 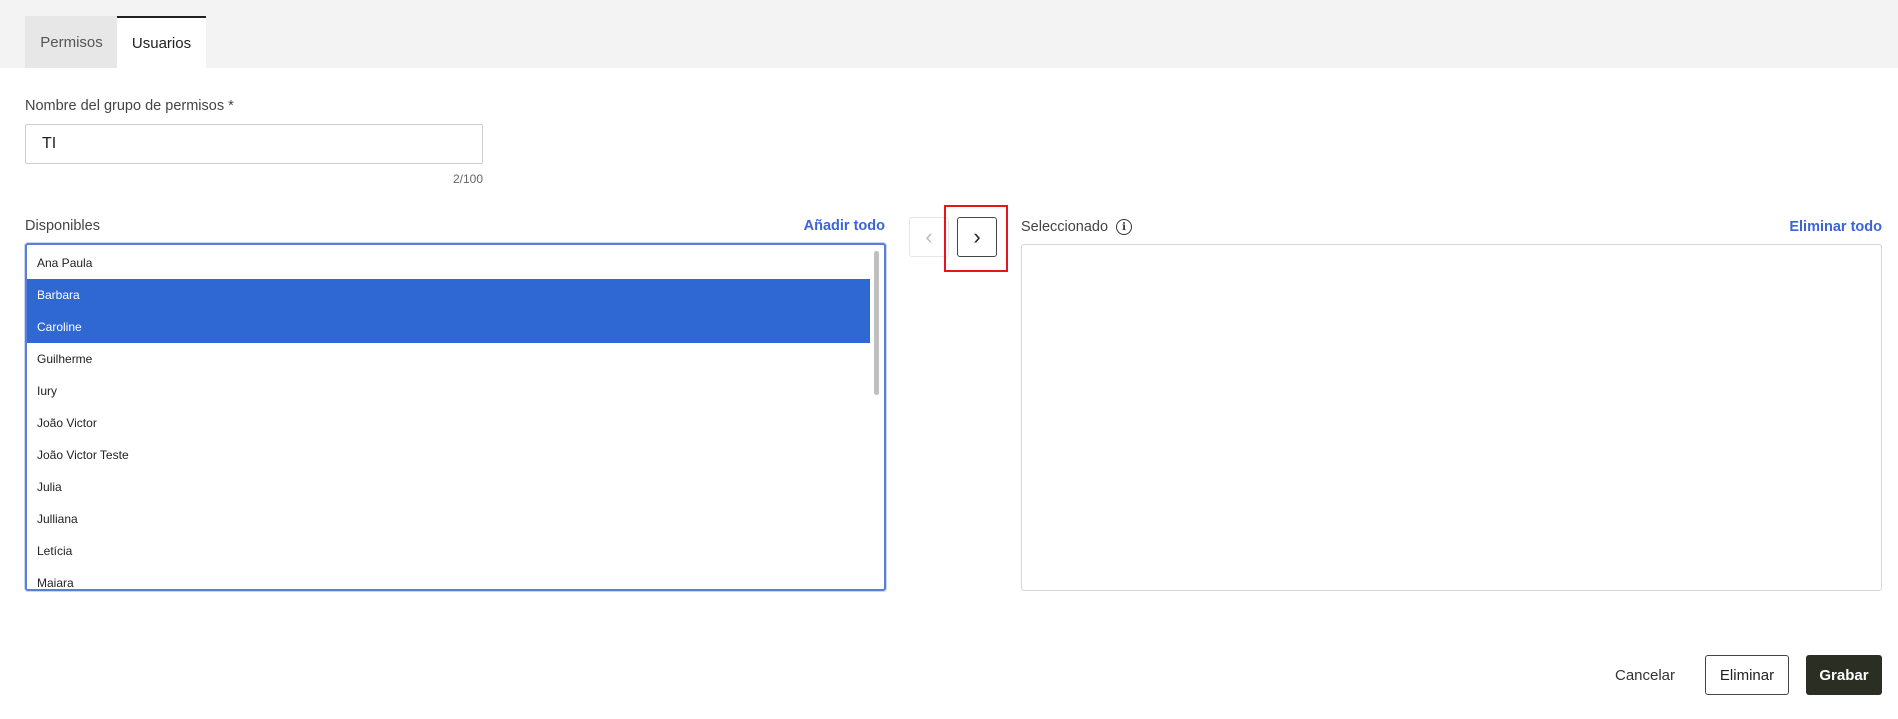 I want to click on selected-label-group: Seleccionado i, so click(x=1077, y=227).